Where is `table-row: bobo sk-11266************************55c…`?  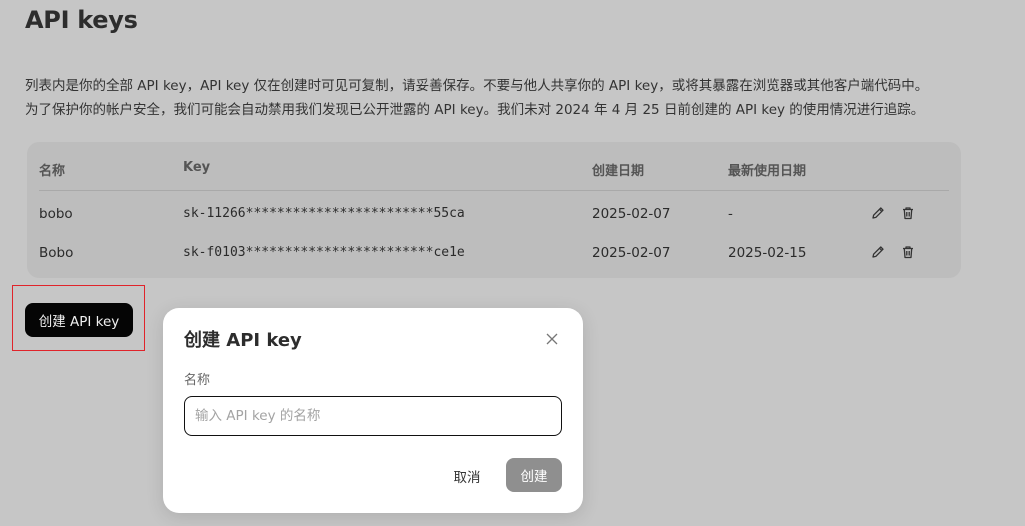
table-row: bobo sk-11266************************55c… is located at coordinates (494, 214).